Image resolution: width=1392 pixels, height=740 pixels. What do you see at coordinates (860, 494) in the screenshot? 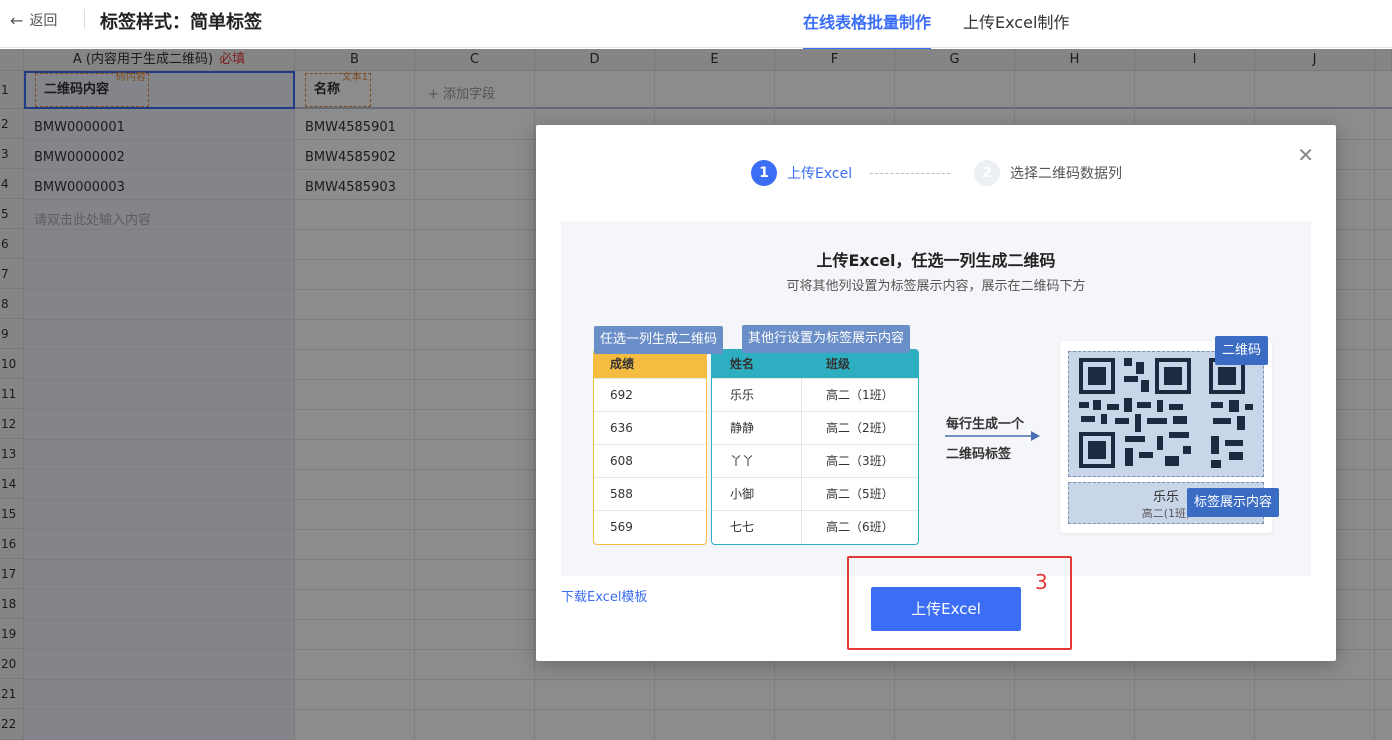
I see `student-class: 高二（5班）` at bounding box center [860, 494].